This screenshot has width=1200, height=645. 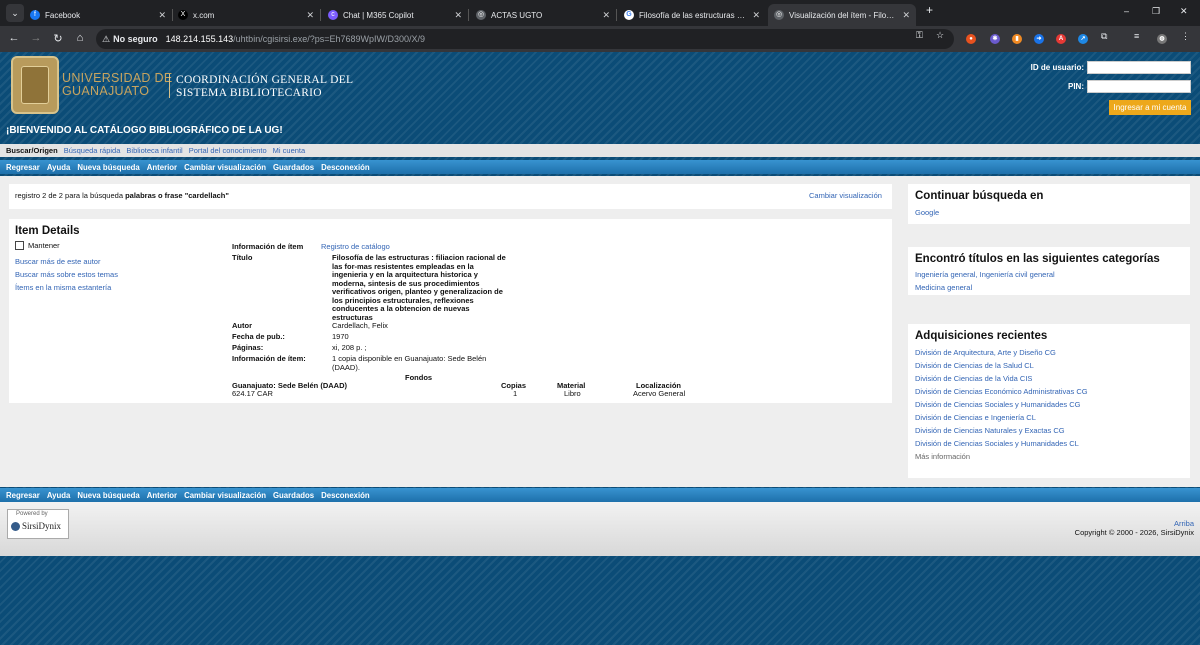 What do you see at coordinates (1061, 39) in the screenshot?
I see `adblock-icon: A` at bounding box center [1061, 39].